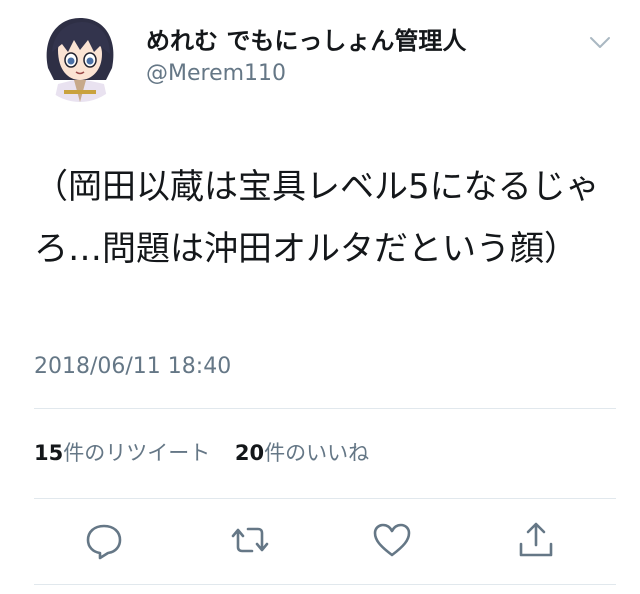 This screenshot has height=594, width=640. Describe the element at coordinates (80, 60) in the screenshot. I see `anime-character-avatar-icon` at that location.